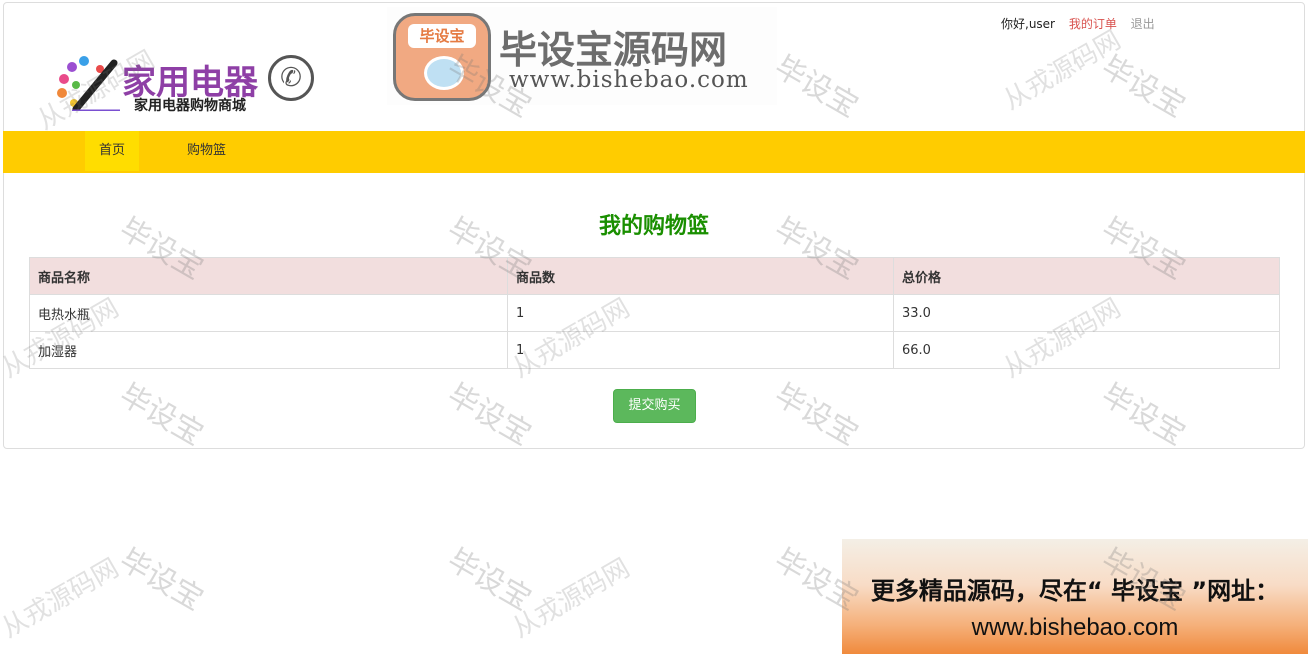 The height and width of the screenshot is (654, 1308). I want to click on site-logo: 家用电器 家用电器购物商城 ✆, so click(187, 84).